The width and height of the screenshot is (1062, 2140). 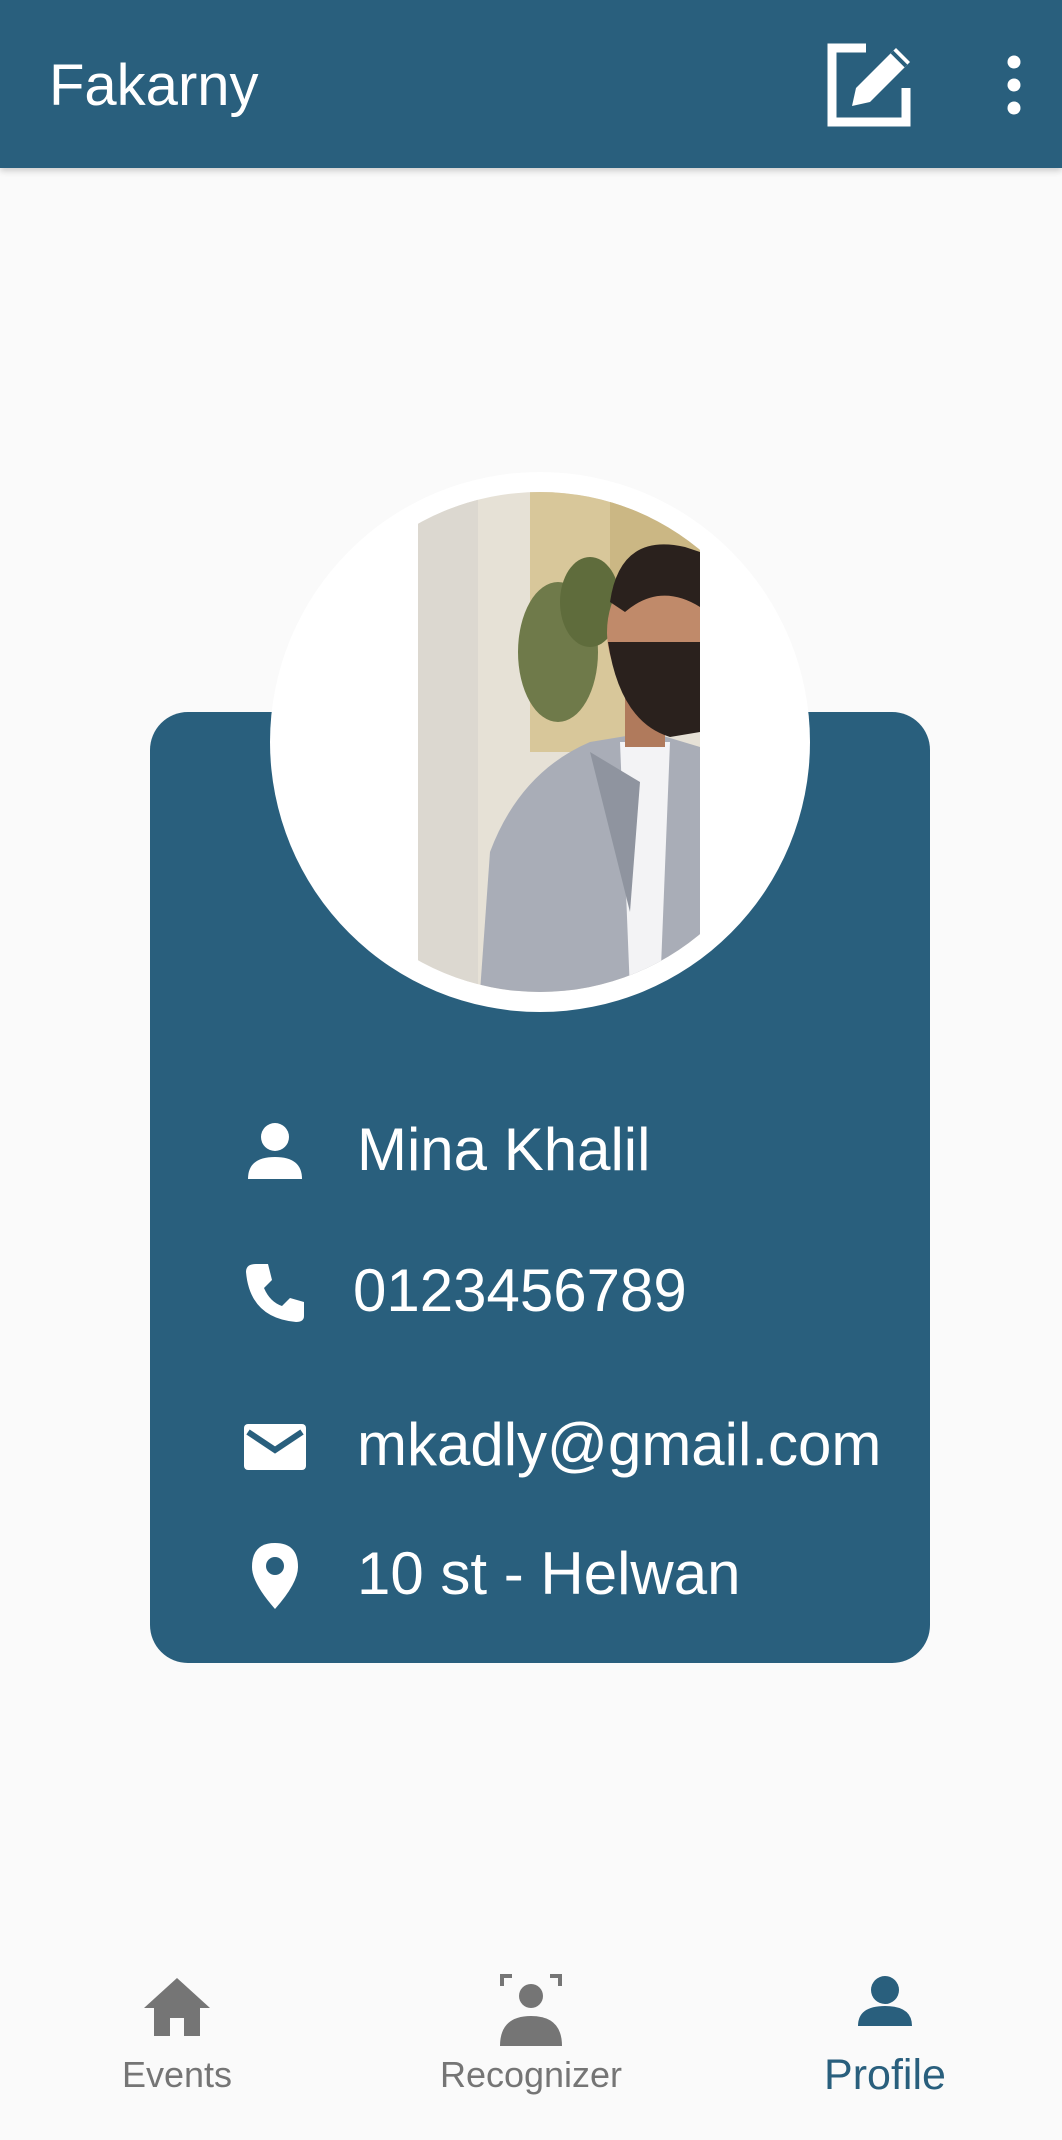 I want to click on phone-row: 0123456789, so click(x=580, y=1291).